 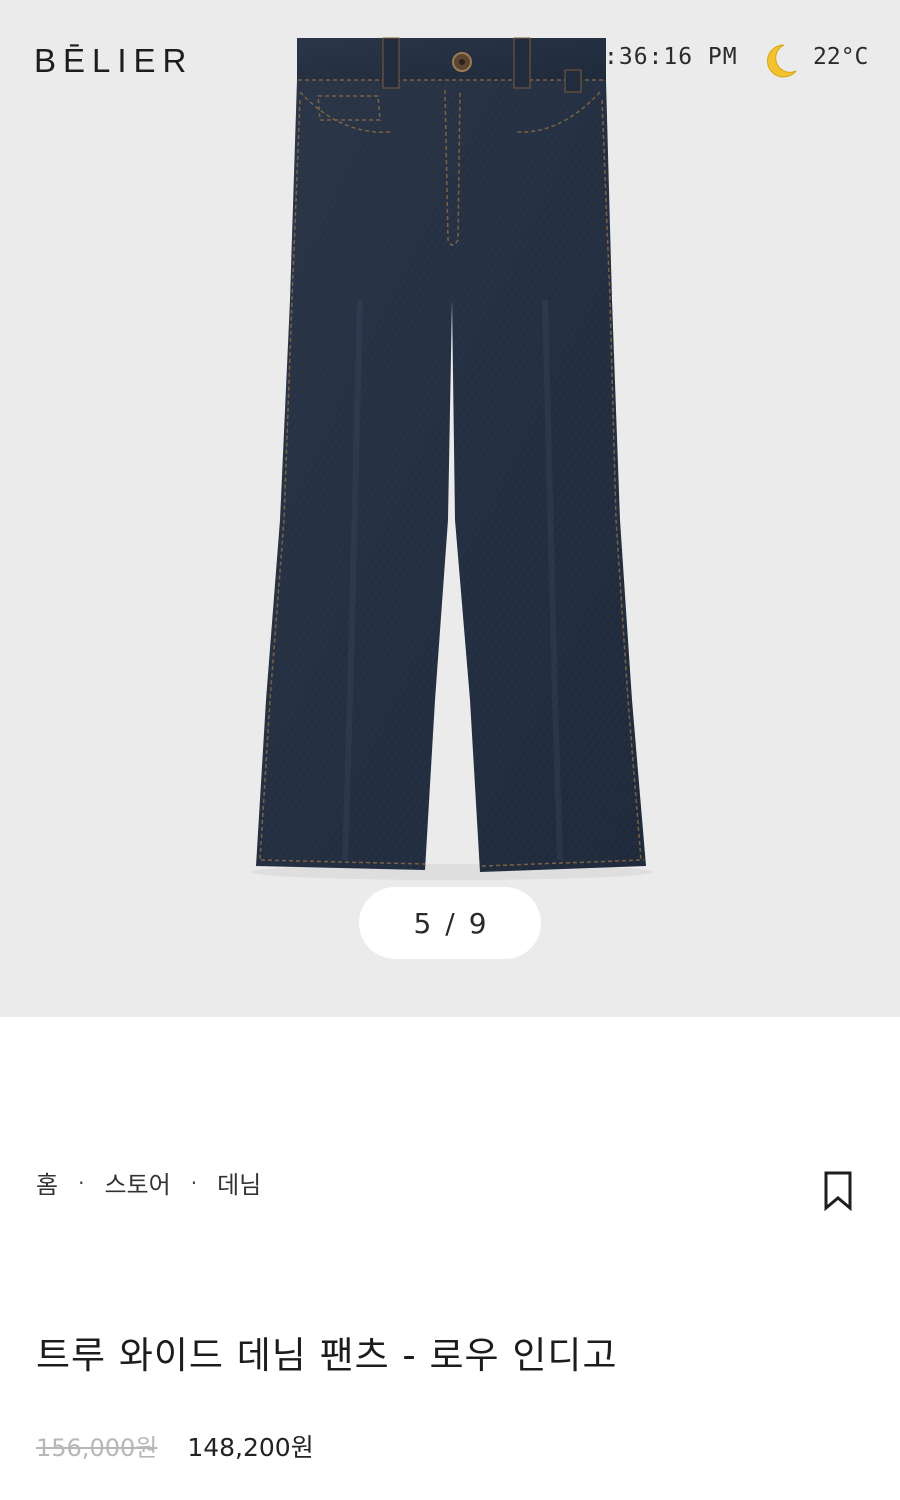 I want to click on moon-icon, so click(x=782, y=61).